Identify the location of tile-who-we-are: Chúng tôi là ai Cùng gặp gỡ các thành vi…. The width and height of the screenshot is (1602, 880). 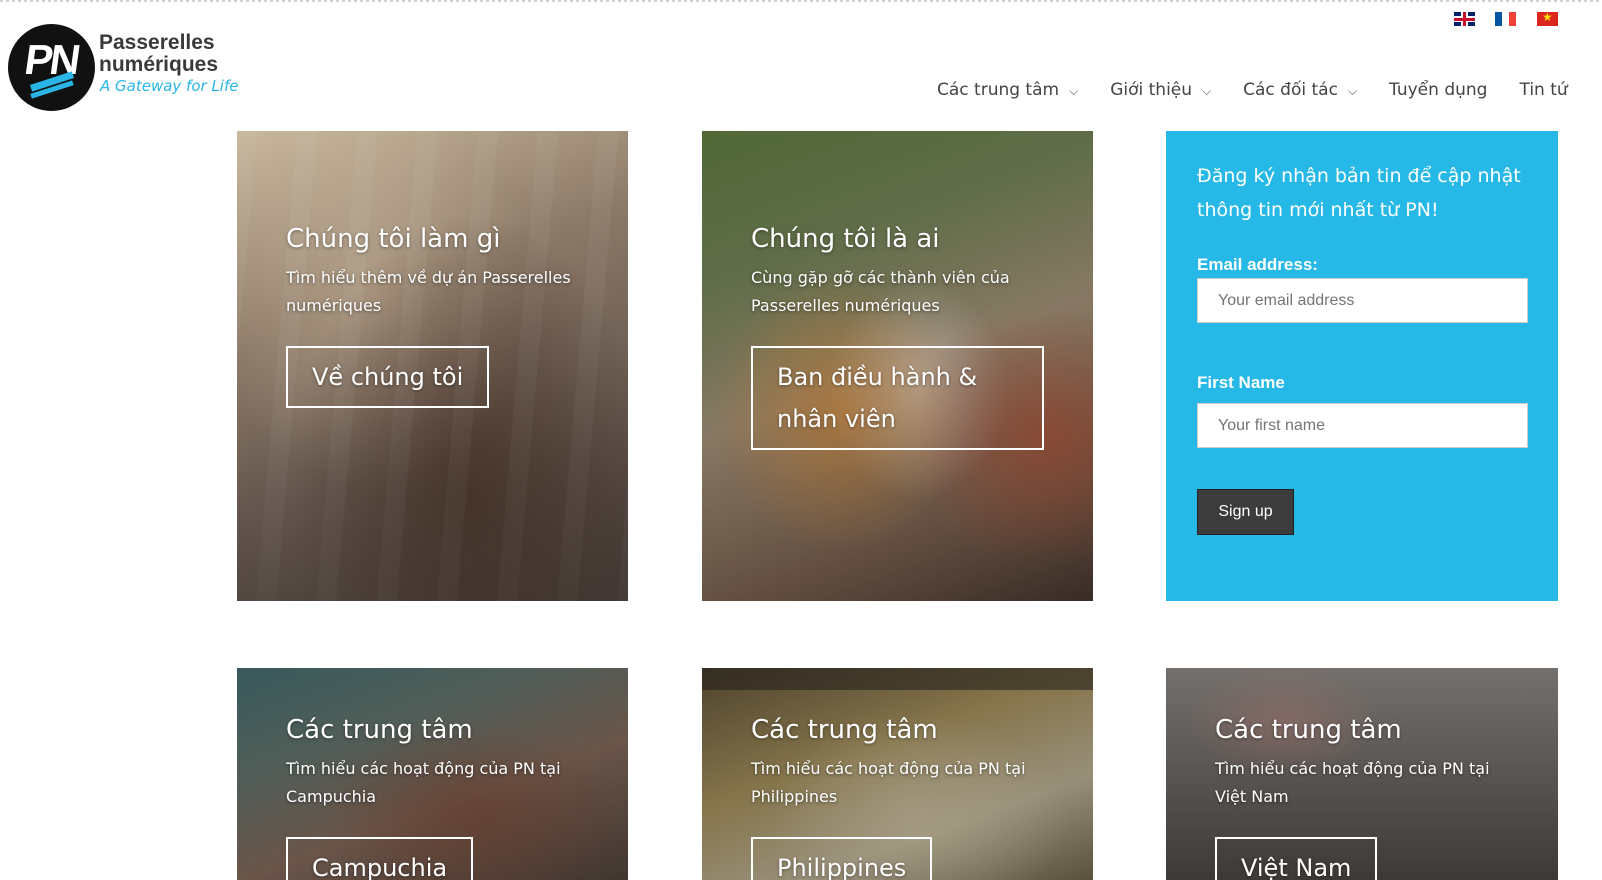
(897, 366).